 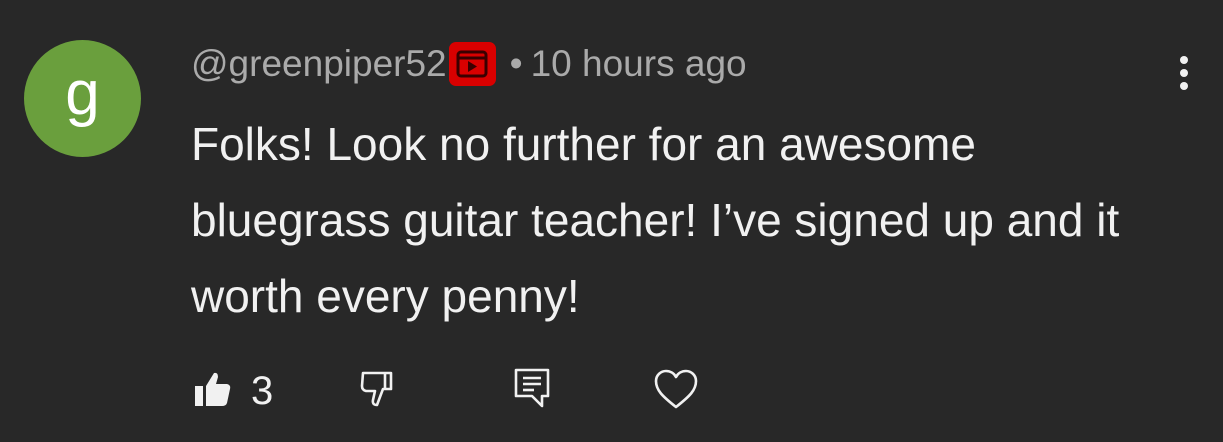 I want to click on heart-button, so click(x=676, y=391).